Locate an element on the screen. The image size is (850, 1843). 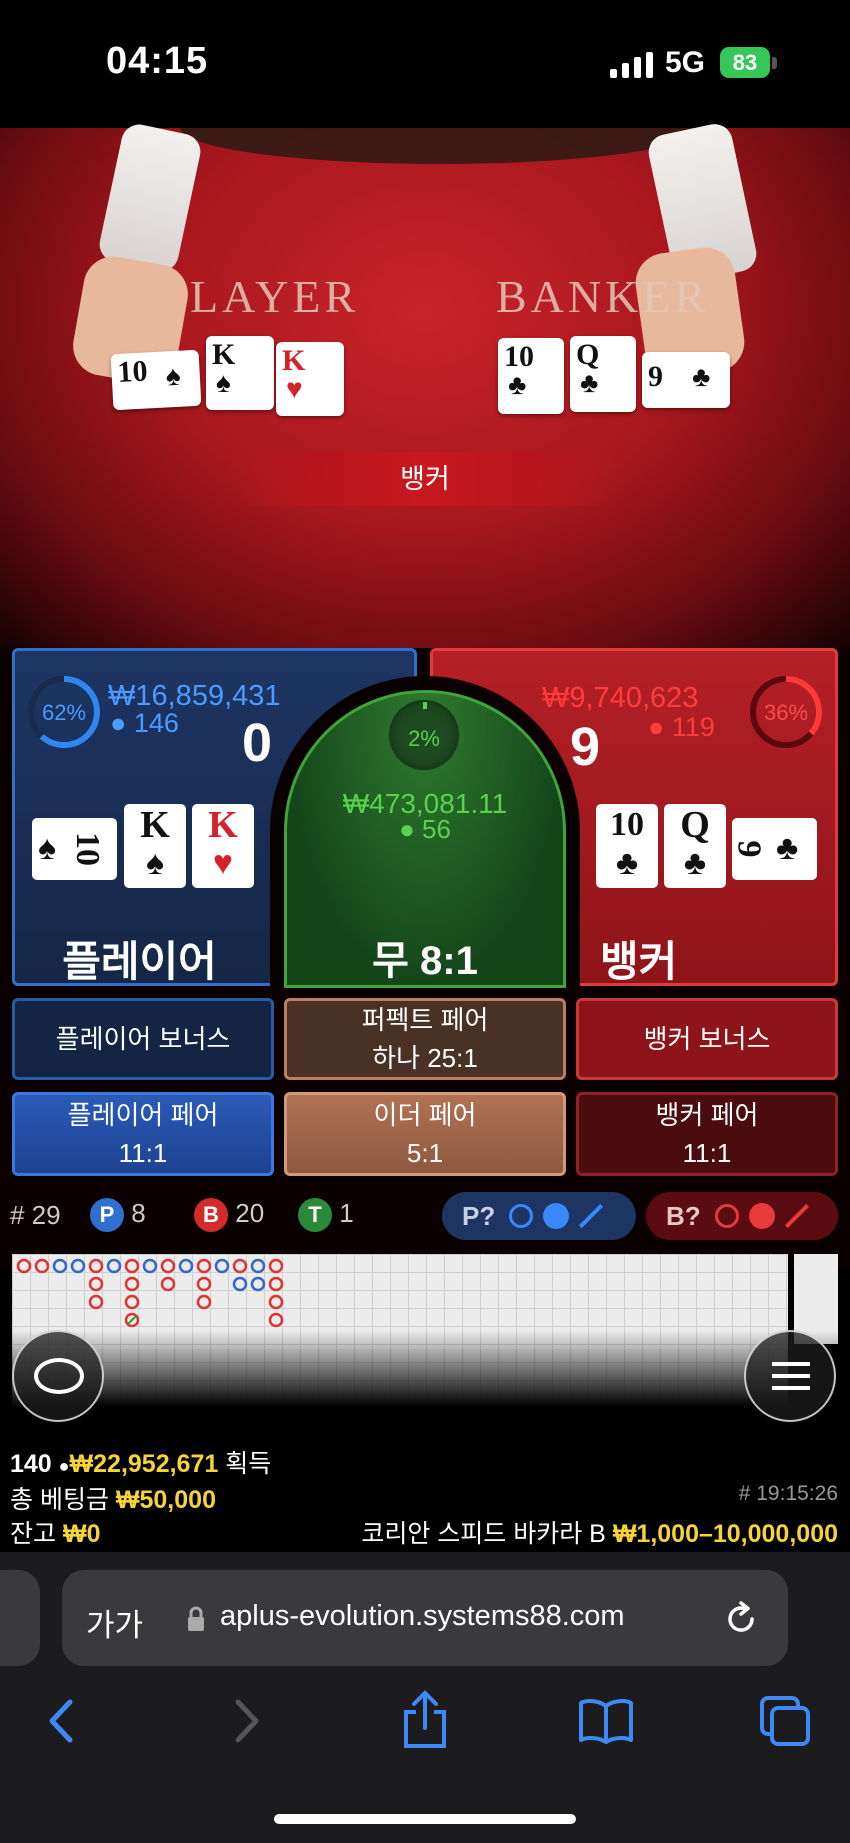
banker-percent: 36% is located at coordinates (786, 712).